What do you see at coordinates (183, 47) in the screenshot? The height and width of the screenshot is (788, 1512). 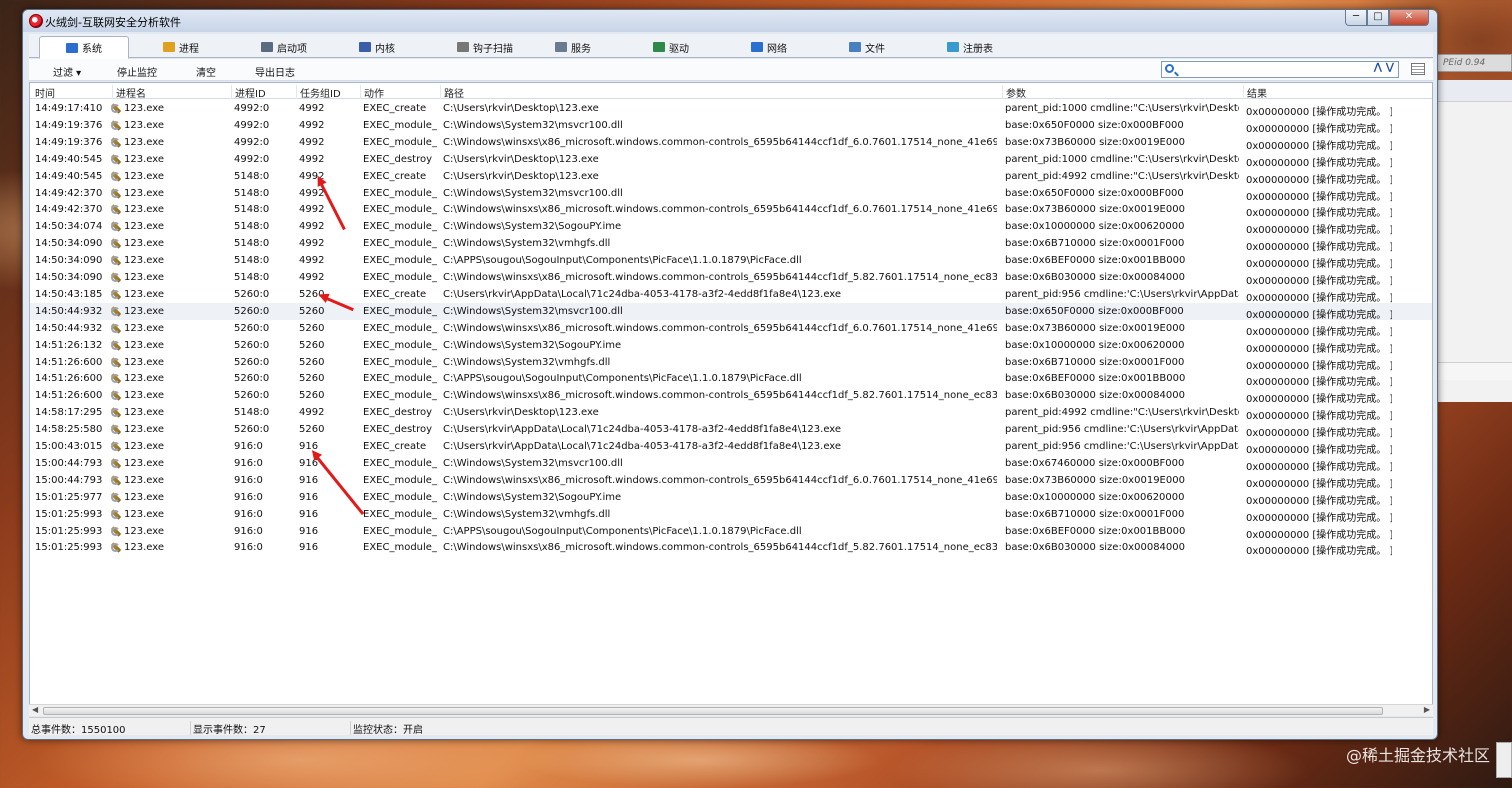 I see `tab-2: 进程` at bounding box center [183, 47].